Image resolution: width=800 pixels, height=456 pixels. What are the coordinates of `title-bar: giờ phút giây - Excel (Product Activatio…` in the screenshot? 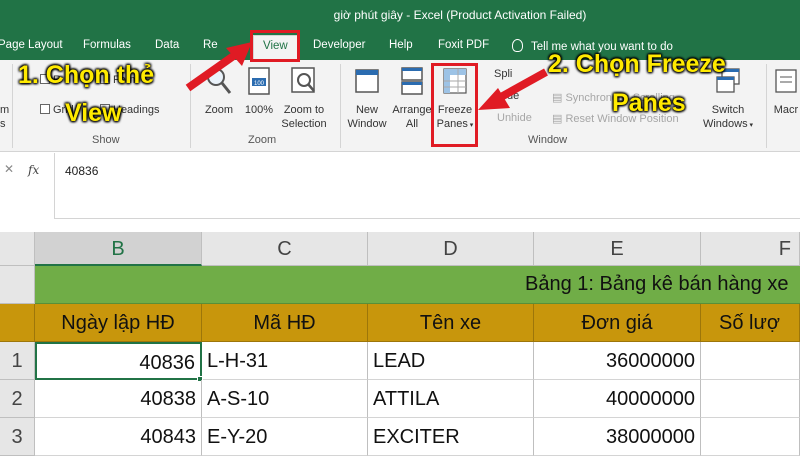 It's located at (400, 16).